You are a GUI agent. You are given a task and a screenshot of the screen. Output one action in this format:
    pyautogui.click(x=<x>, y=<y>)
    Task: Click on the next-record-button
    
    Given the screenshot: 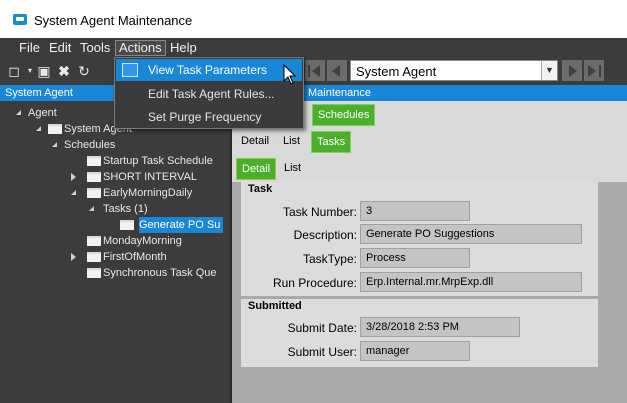 What is the action you would take?
    pyautogui.click(x=572, y=70)
    